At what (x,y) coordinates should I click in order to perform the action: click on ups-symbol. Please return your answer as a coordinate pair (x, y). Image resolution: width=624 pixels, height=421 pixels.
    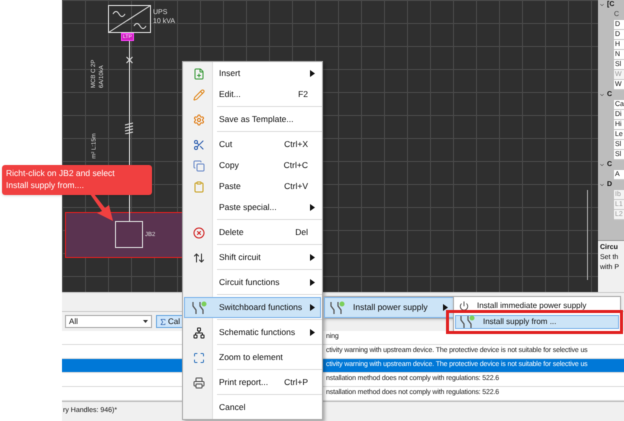
    Looking at the image, I should click on (129, 19).